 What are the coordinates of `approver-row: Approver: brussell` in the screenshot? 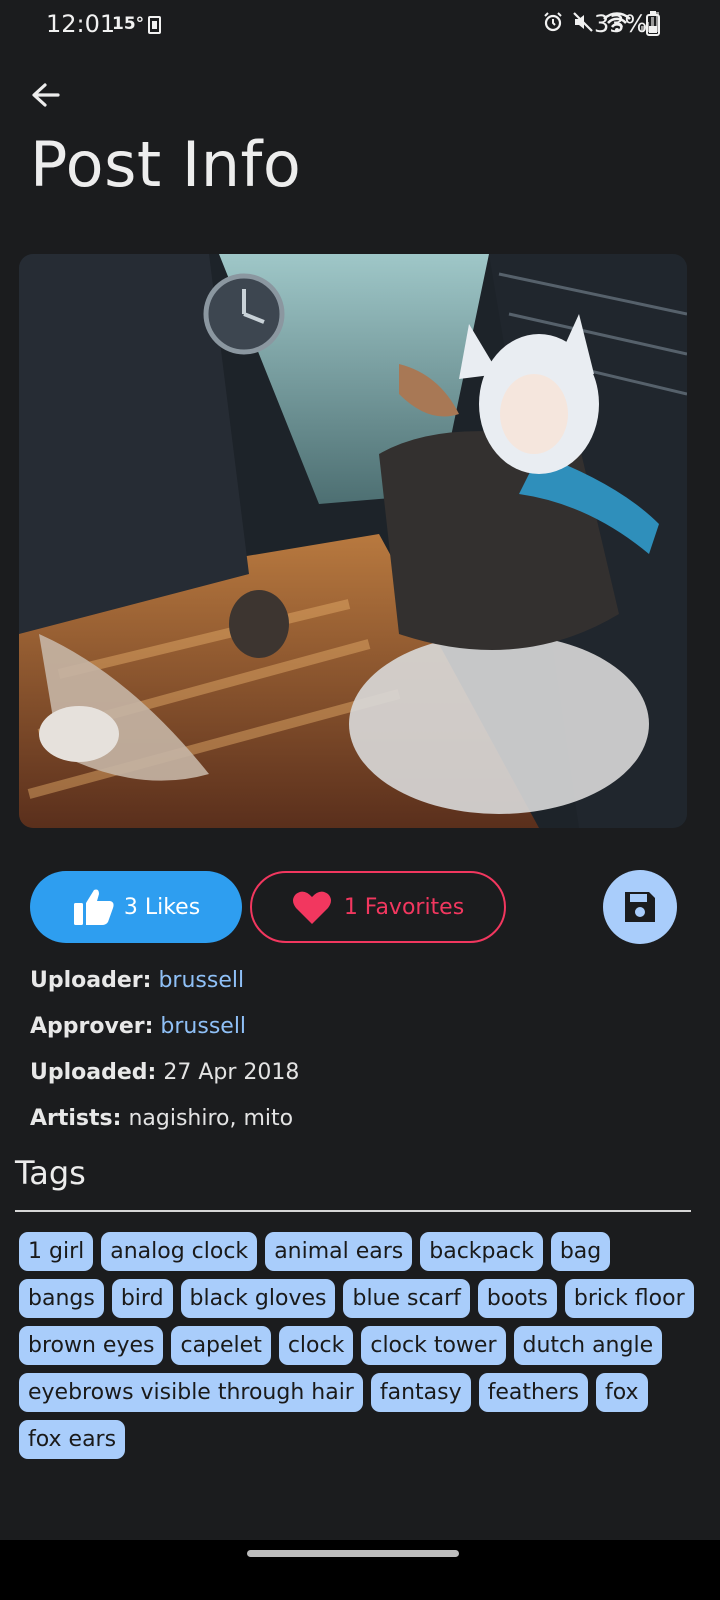 It's located at (138, 1026).